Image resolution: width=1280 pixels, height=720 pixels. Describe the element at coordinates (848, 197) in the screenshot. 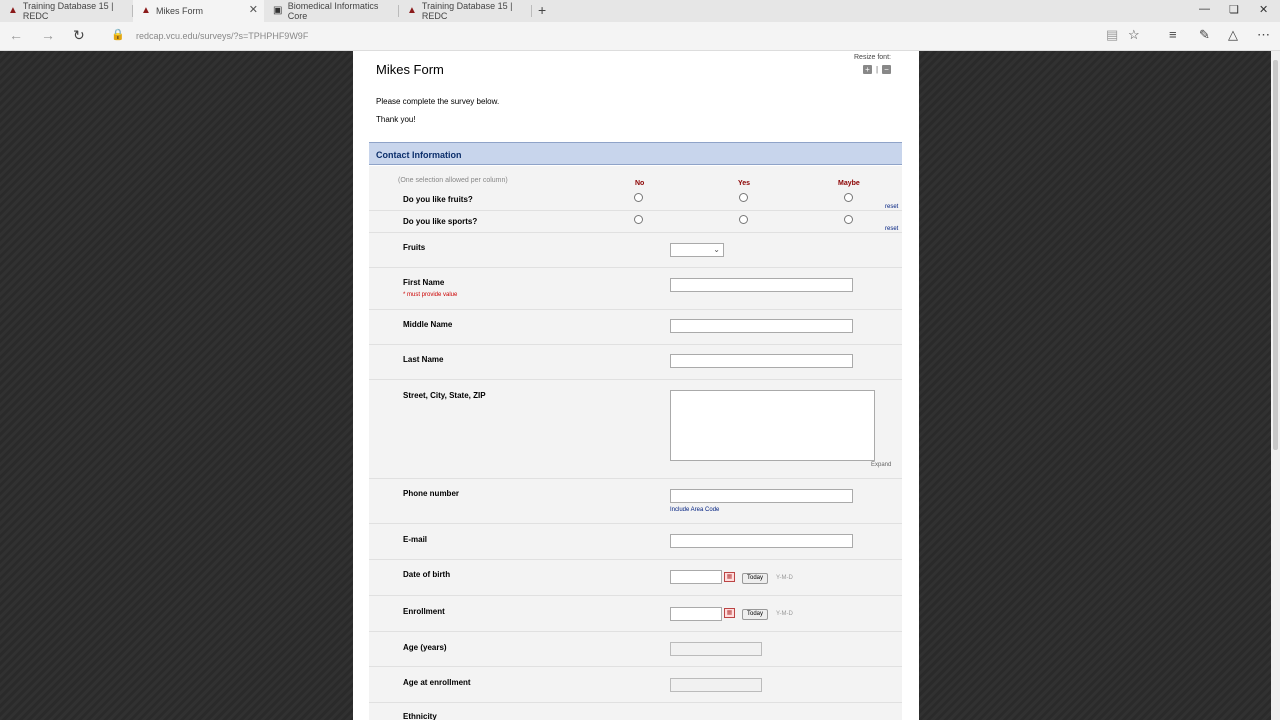

I see `radio-fruits-maybe` at that location.